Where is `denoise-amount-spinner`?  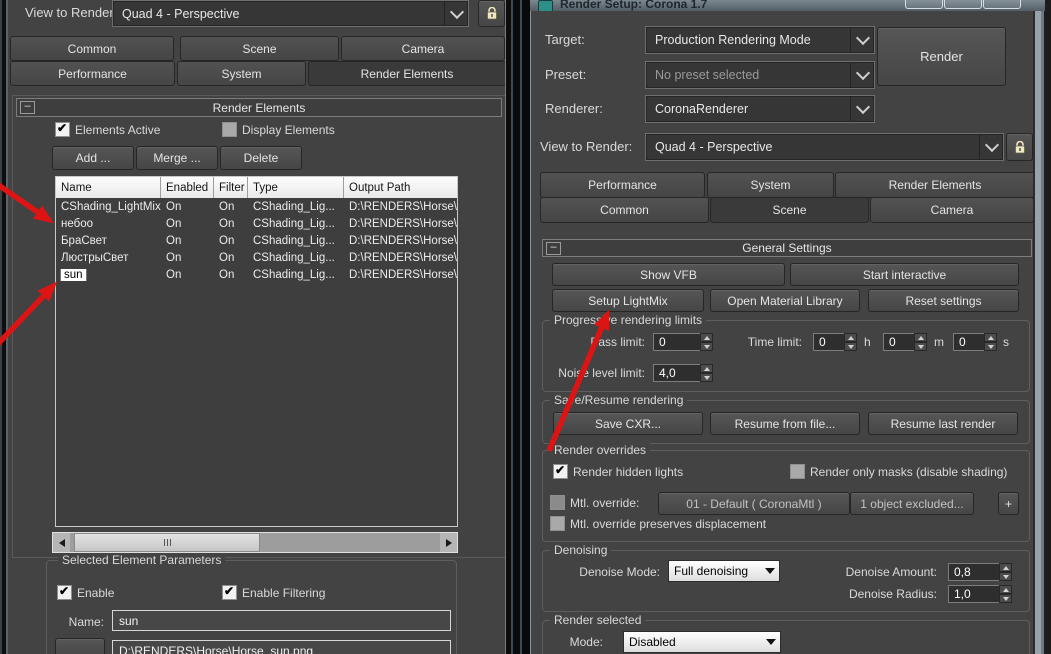 denoise-amount-spinner is located at coordinates (1005, 572).